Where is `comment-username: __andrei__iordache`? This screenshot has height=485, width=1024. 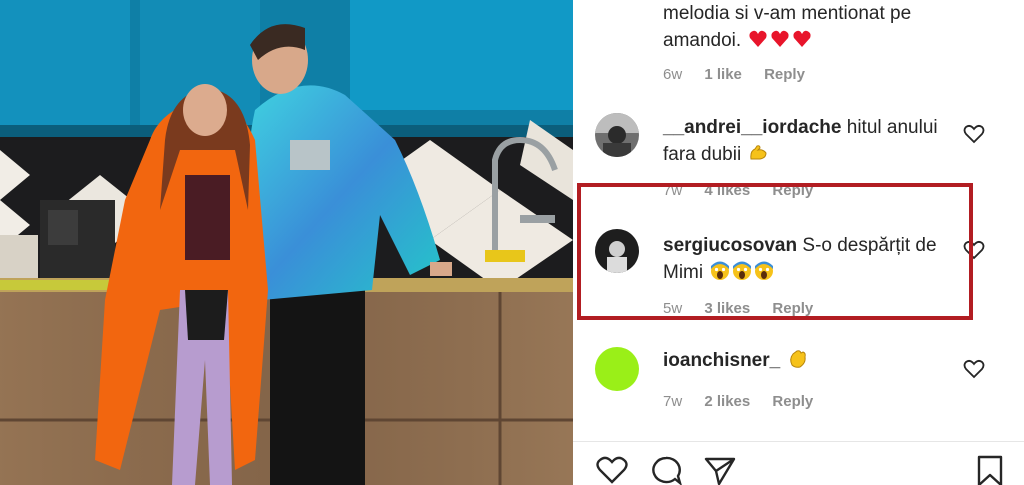 comment-username: __andrei__iordache is located at coordinates (752, 127).